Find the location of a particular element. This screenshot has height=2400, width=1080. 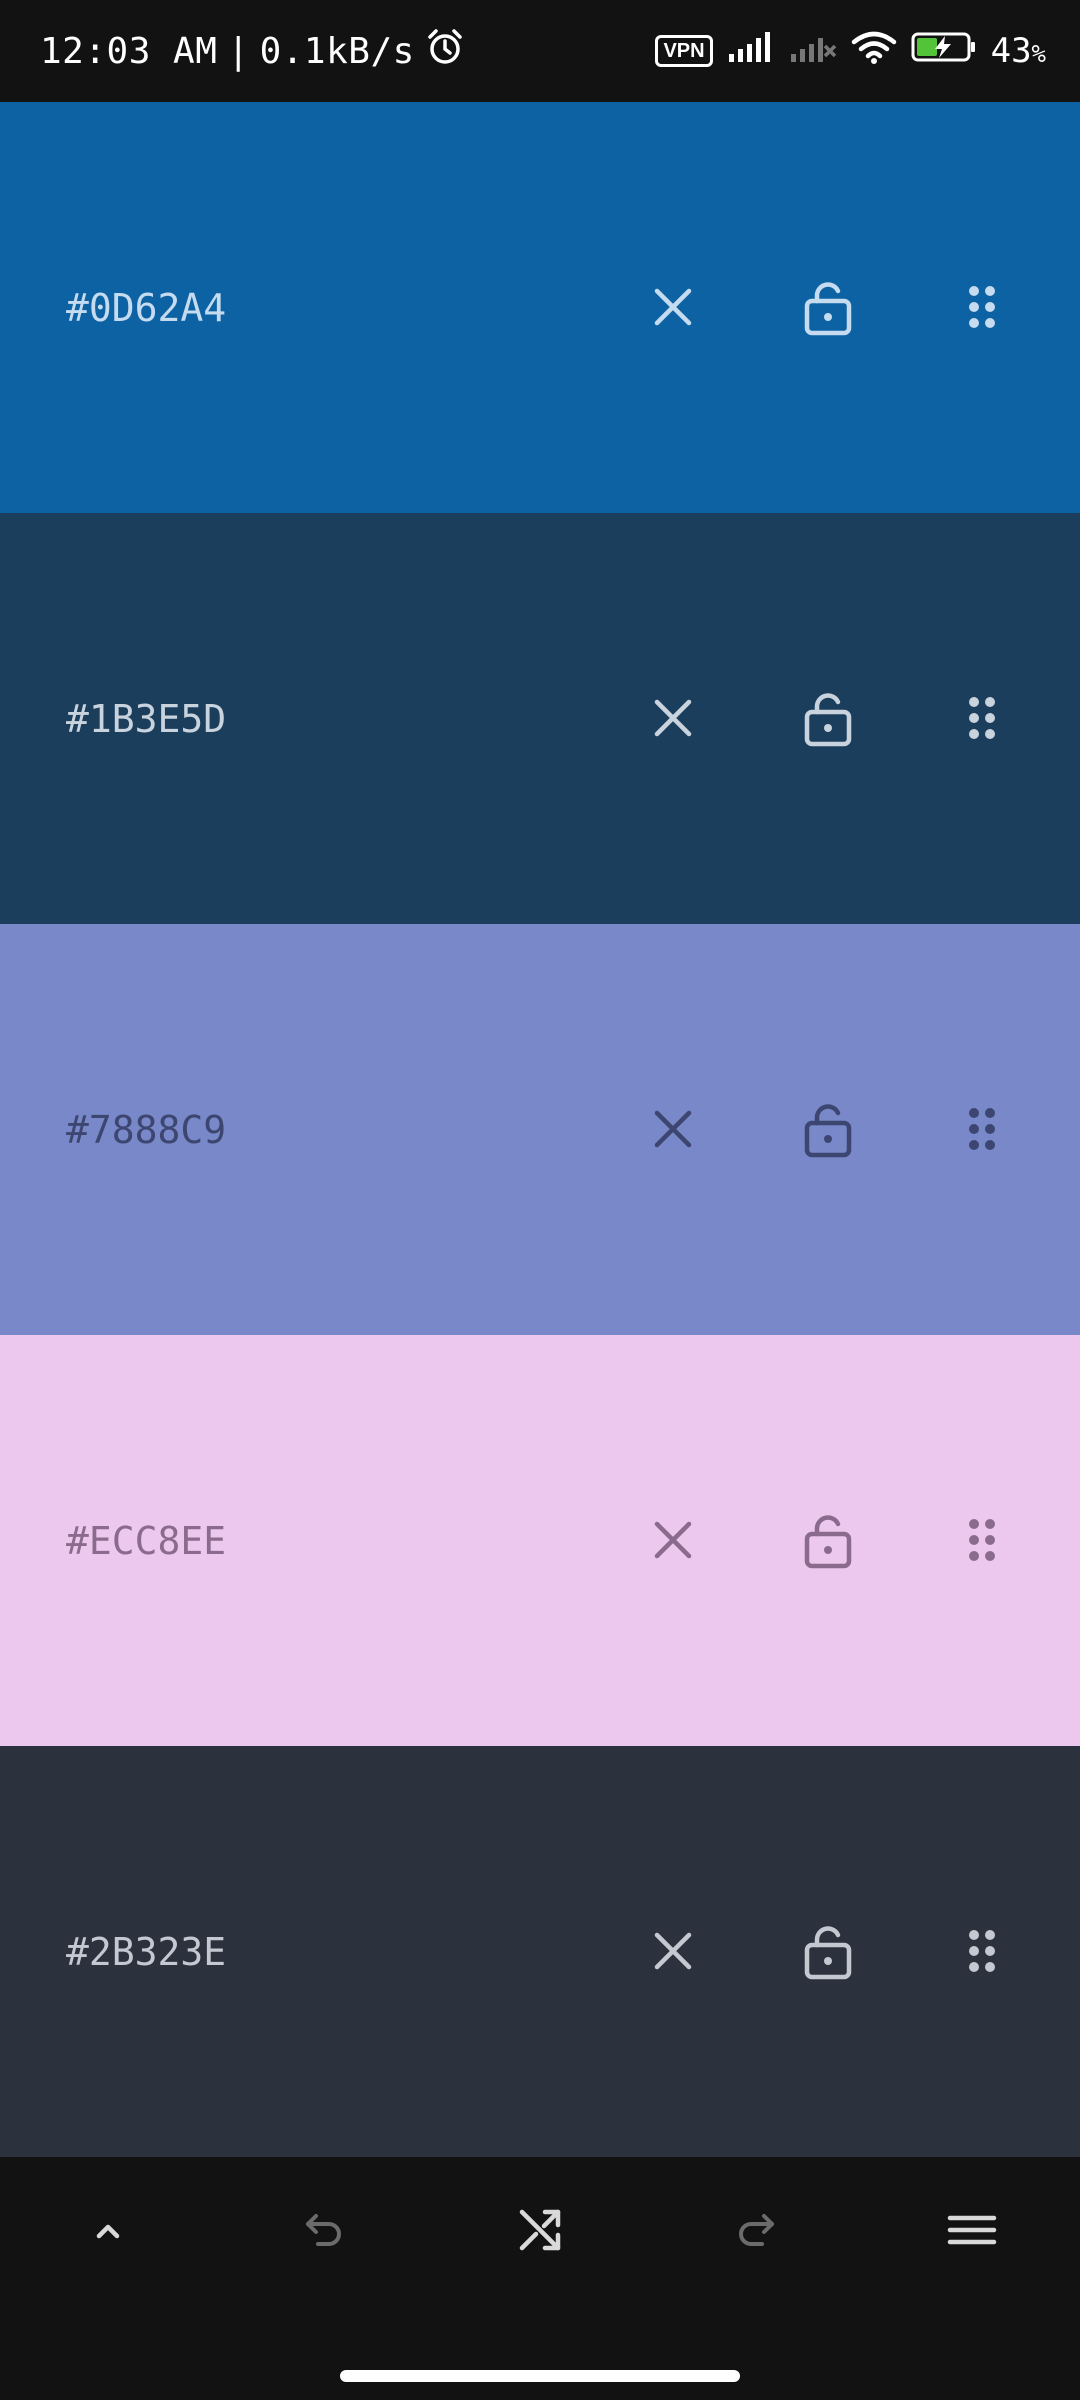

wifi-icon is located at coordinates (874, 51).